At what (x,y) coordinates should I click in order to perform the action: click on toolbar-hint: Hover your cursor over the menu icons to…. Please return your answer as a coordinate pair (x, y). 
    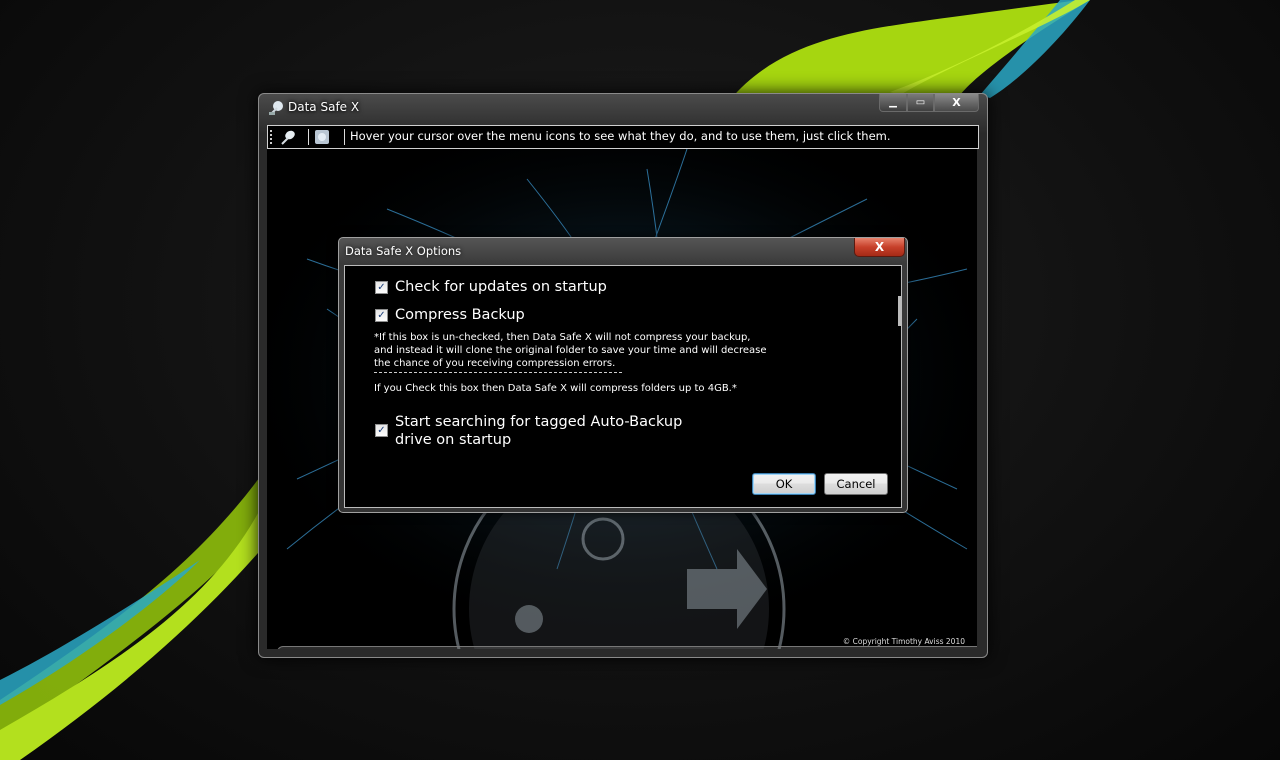
    Looking at the image, I should click on (620, 136).